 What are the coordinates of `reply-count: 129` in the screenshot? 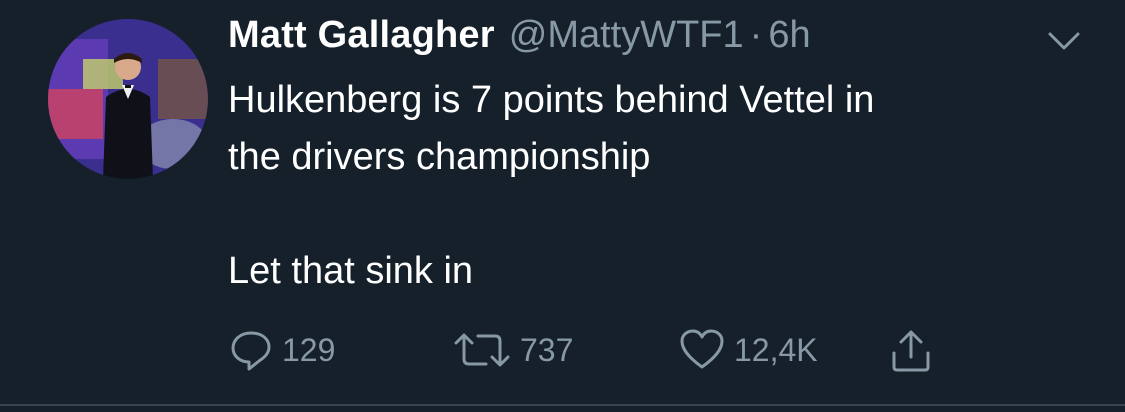 It's located at (309, 349).